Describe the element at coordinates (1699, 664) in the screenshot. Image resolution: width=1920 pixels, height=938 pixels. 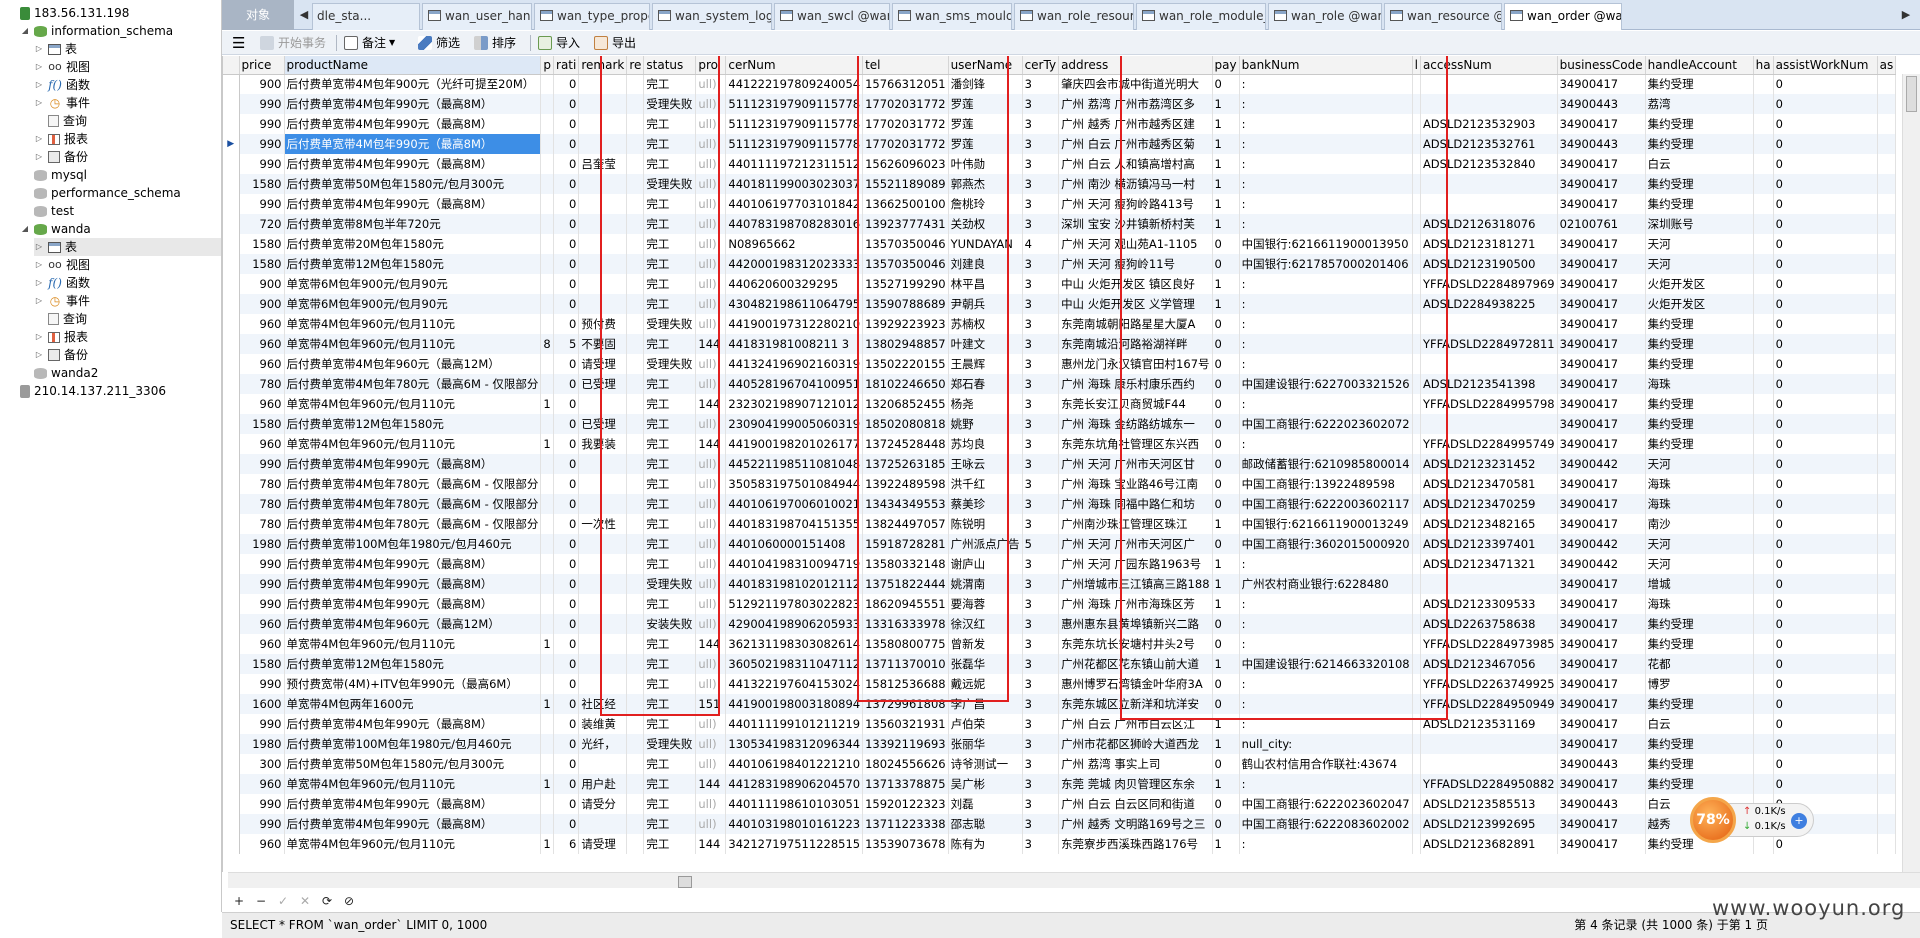
I see `table-cell: 花都` at that location.